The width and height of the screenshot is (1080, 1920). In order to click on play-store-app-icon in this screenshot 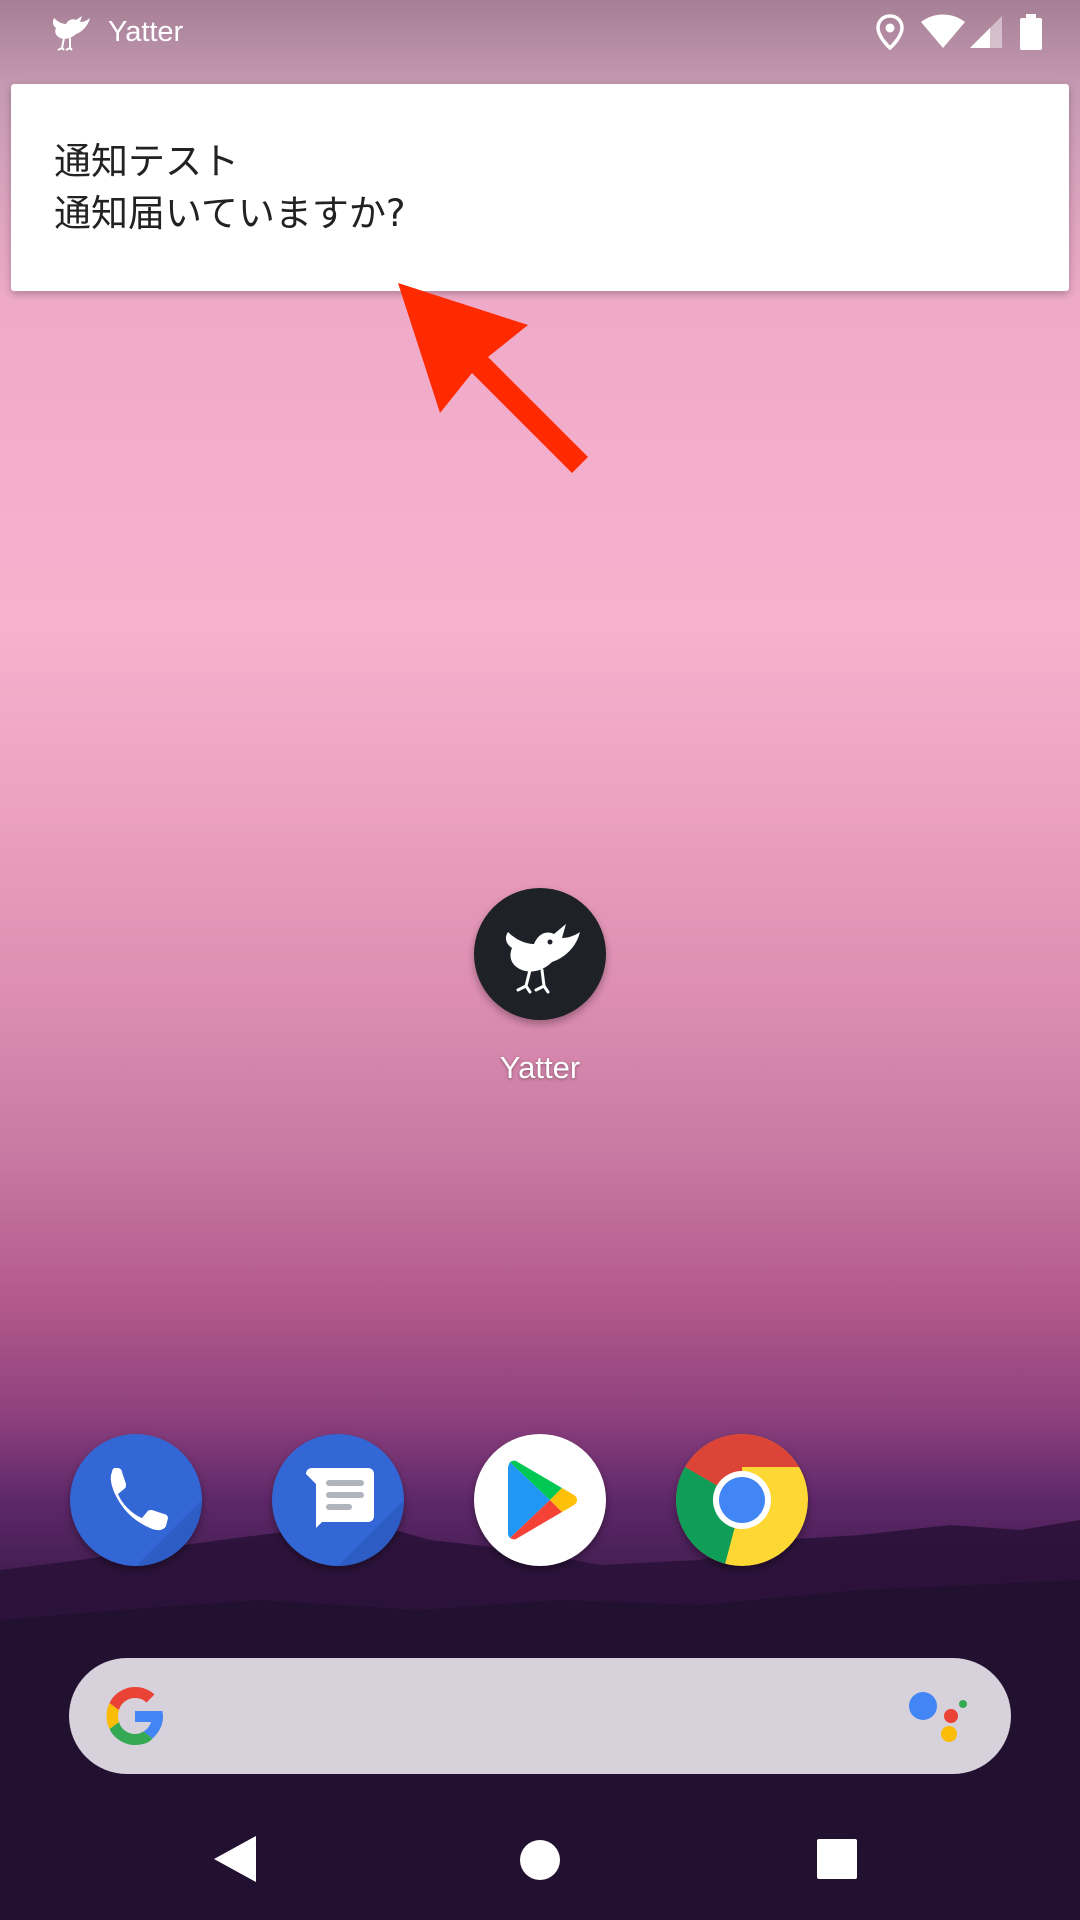, I will do `click(540, 1500)`.